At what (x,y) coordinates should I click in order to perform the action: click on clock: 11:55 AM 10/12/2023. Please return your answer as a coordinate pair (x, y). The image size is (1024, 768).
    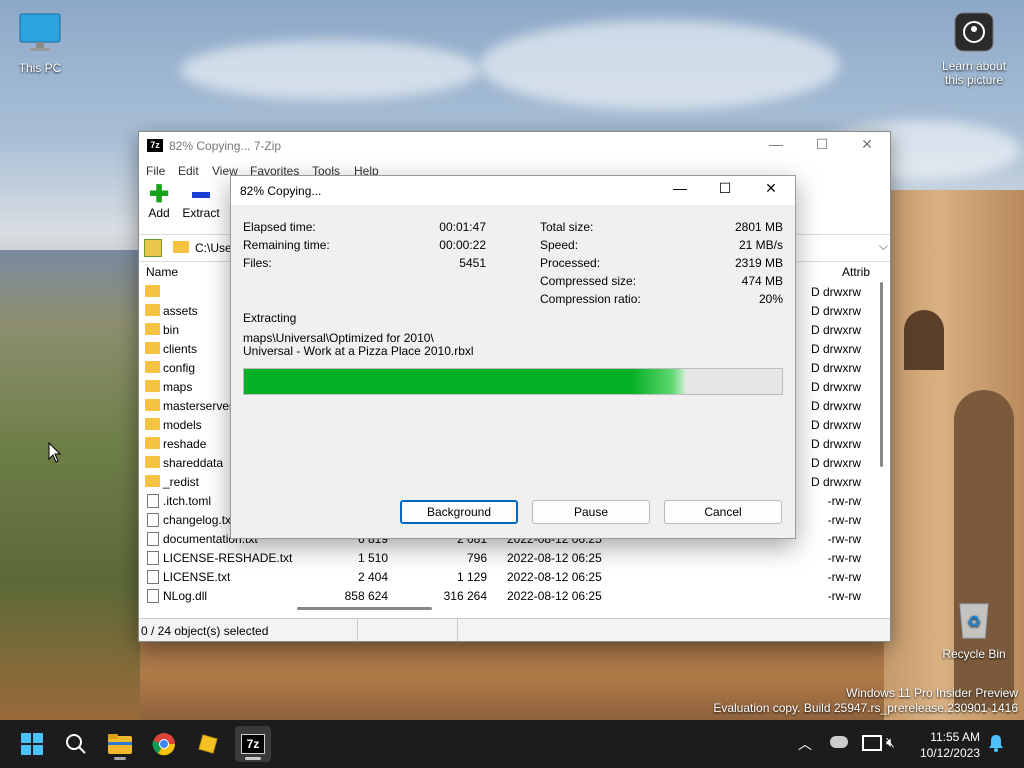
    Looking at the image, I should click on (950, 745).